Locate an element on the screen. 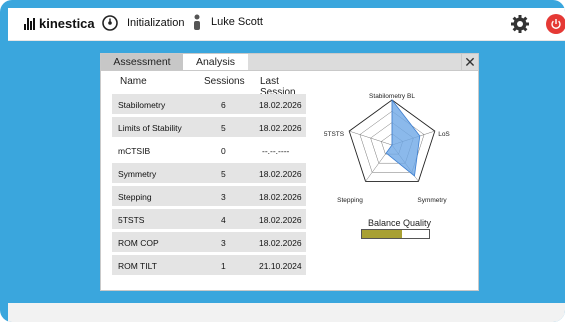  logo-bars-icon is located at coordinates (29, 23).